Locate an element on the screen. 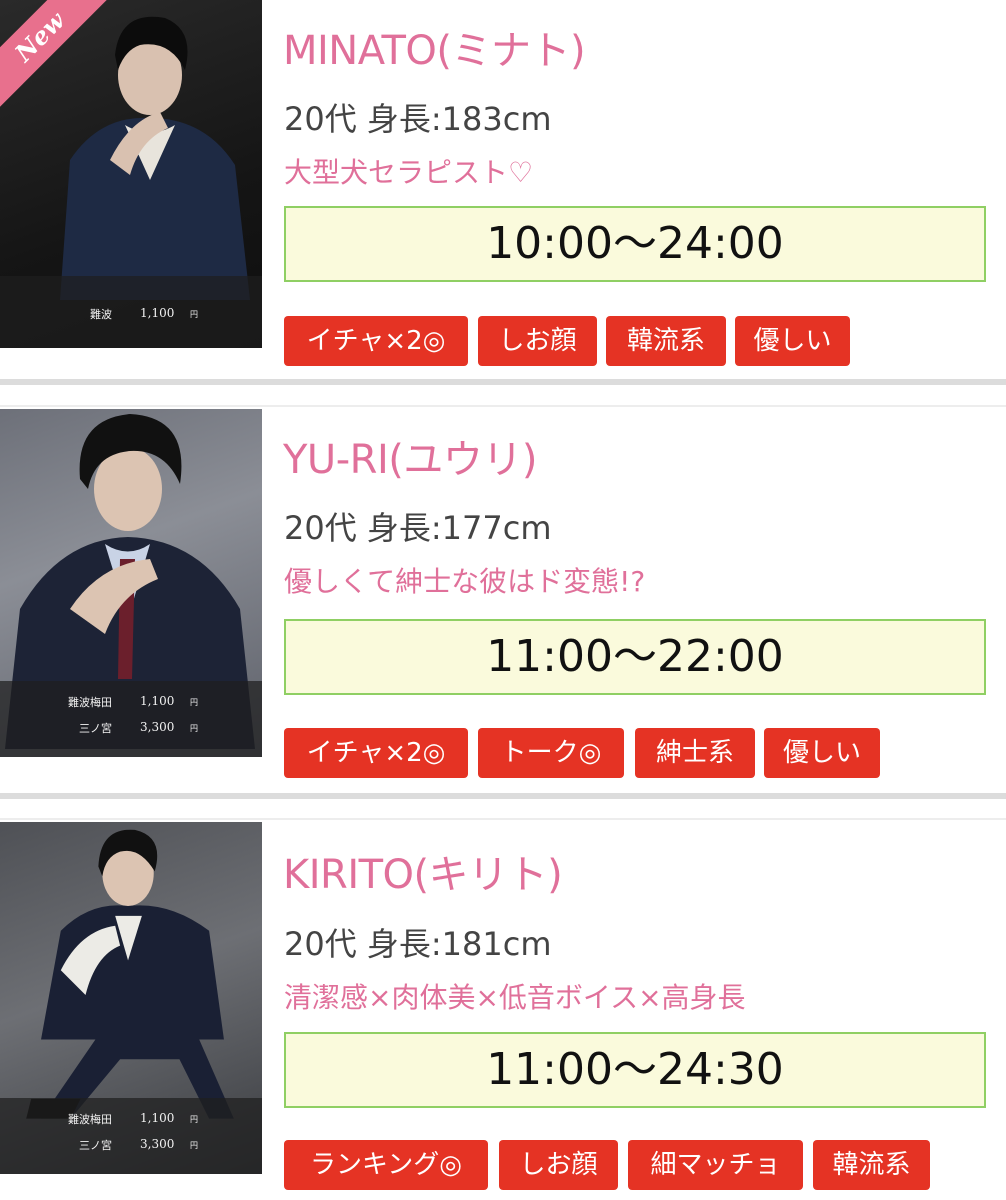 Image resolution: width=1006 pixels, height=1200 pixels. price-band: 難波 1,100 円 is located at coordinates (131, 312).